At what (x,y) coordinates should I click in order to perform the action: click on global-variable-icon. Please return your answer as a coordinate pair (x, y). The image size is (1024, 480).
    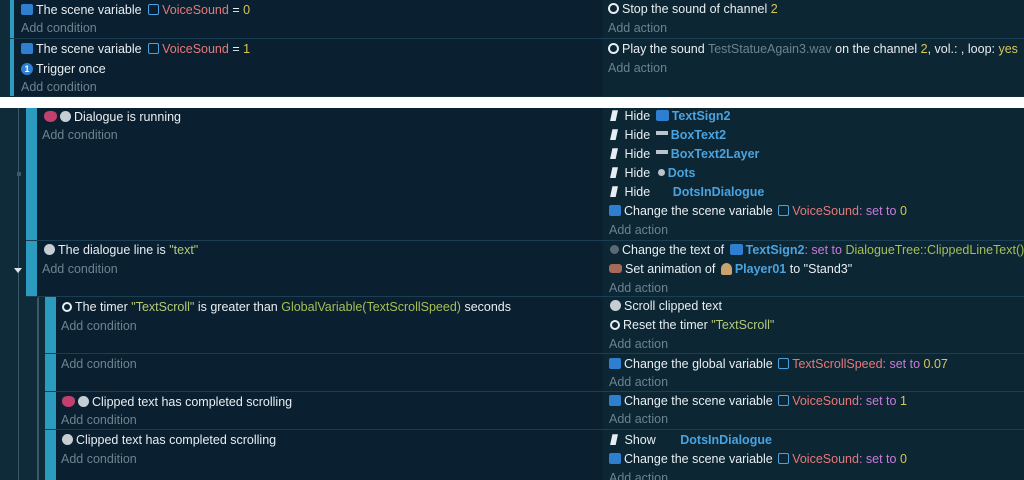
    Looking at the image, I should click on (784, 364).